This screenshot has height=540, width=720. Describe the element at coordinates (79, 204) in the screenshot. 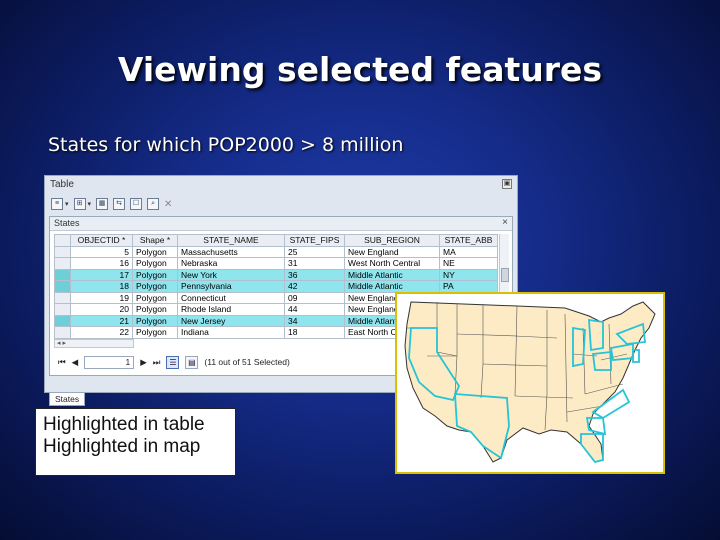

I see `related-tables-icon: ⊞` at that location.